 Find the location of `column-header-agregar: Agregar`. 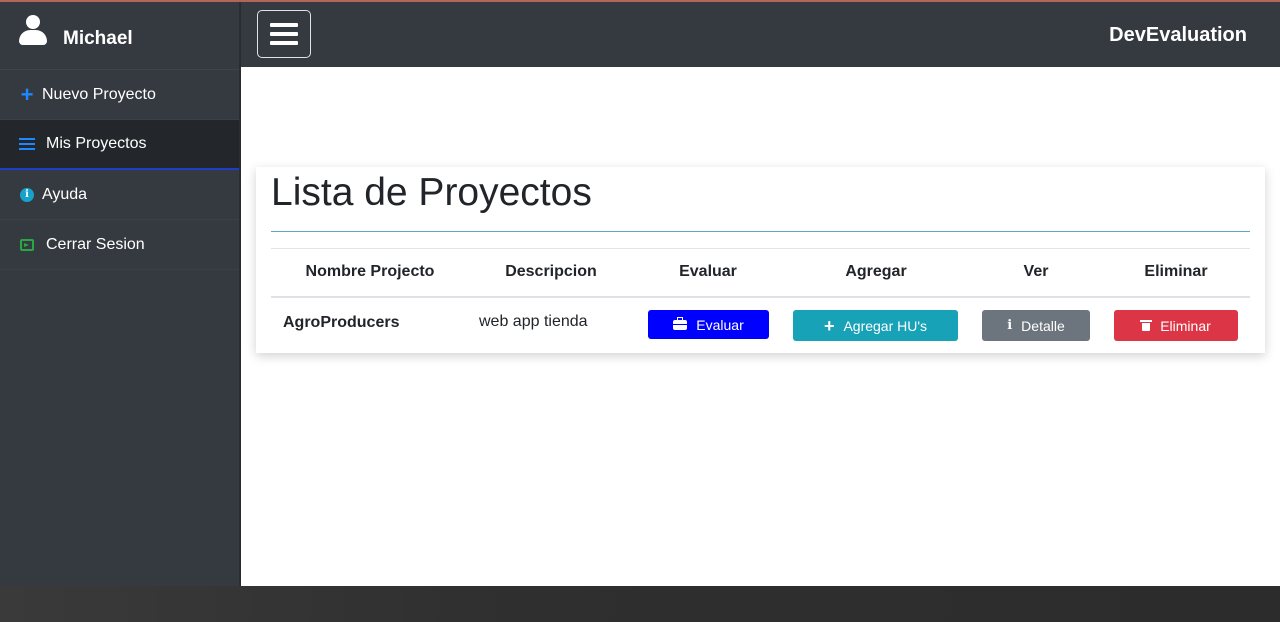

column-header-agregar: Agregar is located at coordinates (876, 271).